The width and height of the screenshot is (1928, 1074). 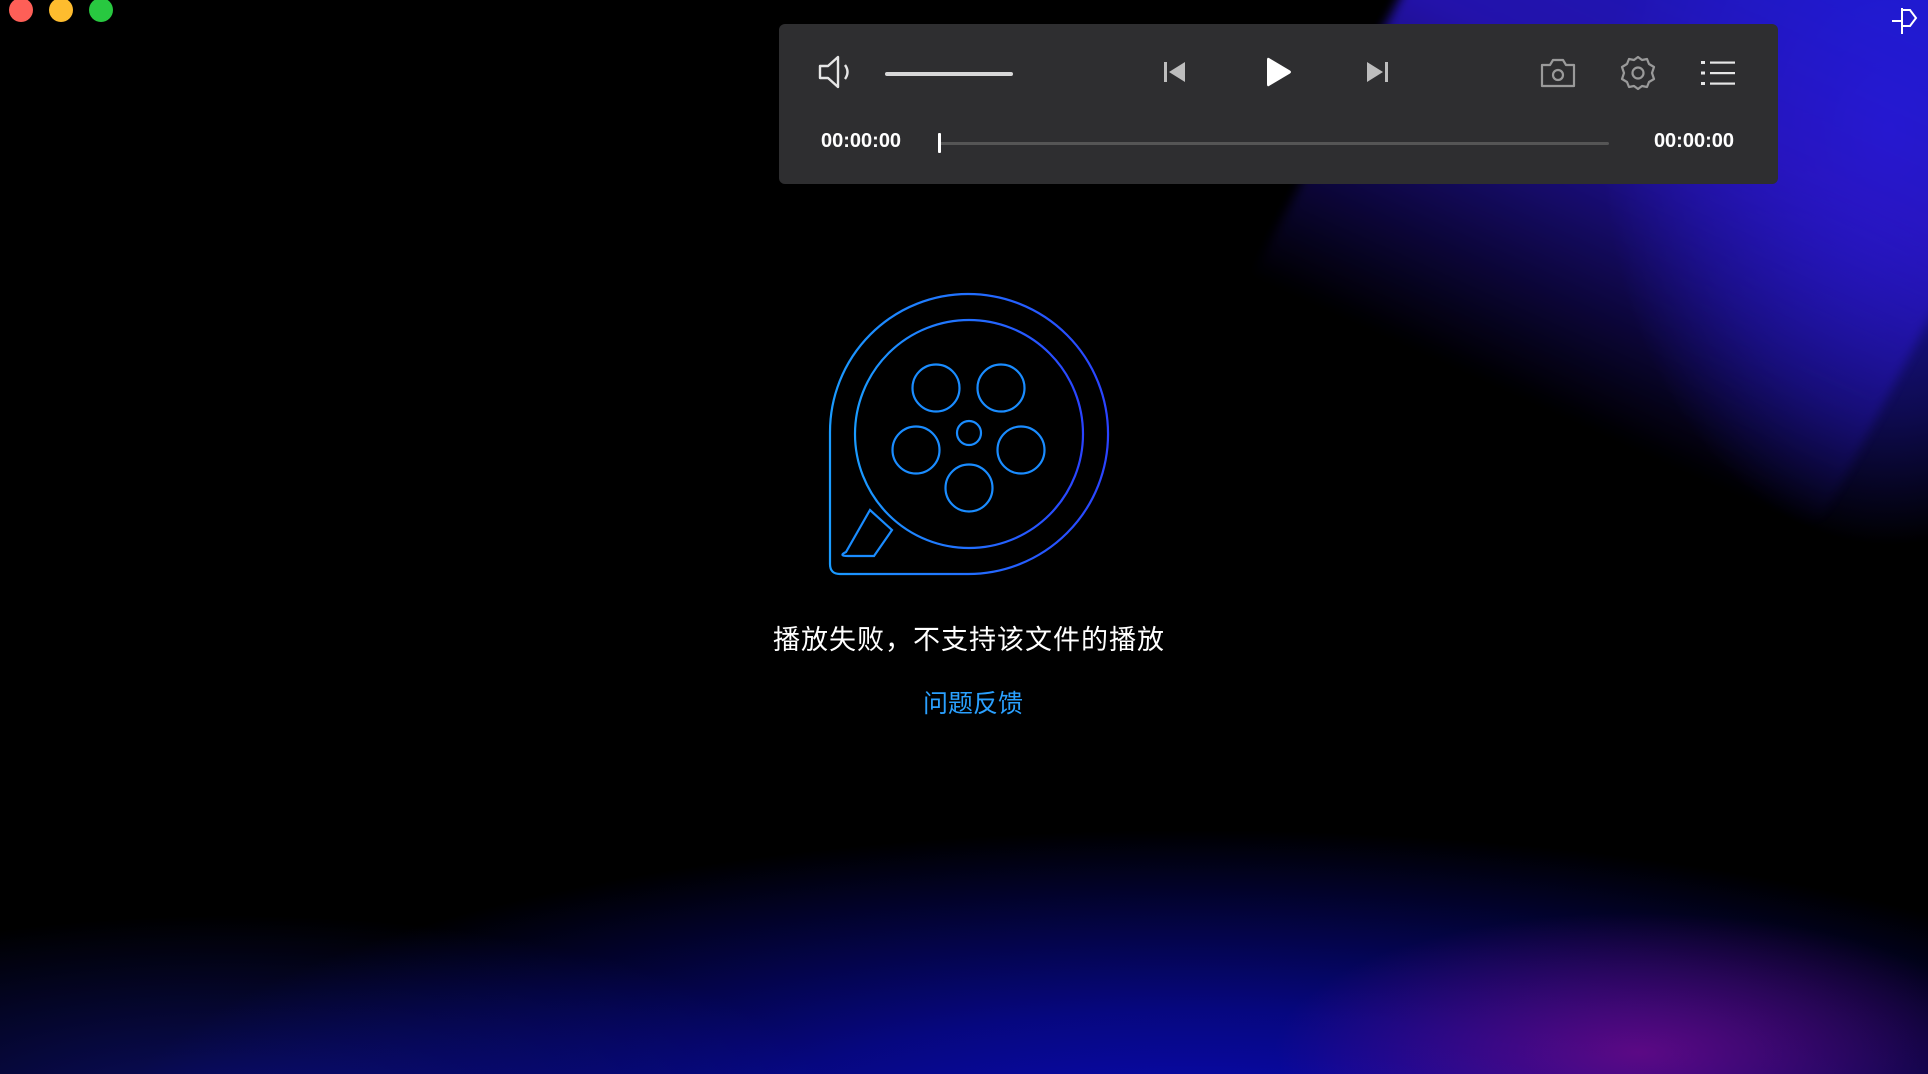 What do you see at coordinates (1175, 72) in the screenshot?
I see `skip-previous-icon` at bounding box center [1175, 72].